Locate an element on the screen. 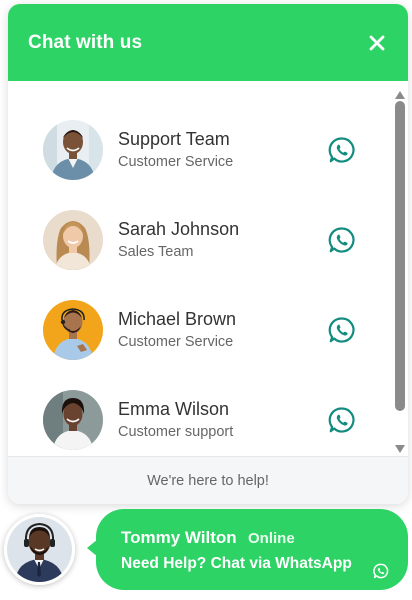 The image size is (412, 600). online-status: Online is located at coordinates (271, 538).